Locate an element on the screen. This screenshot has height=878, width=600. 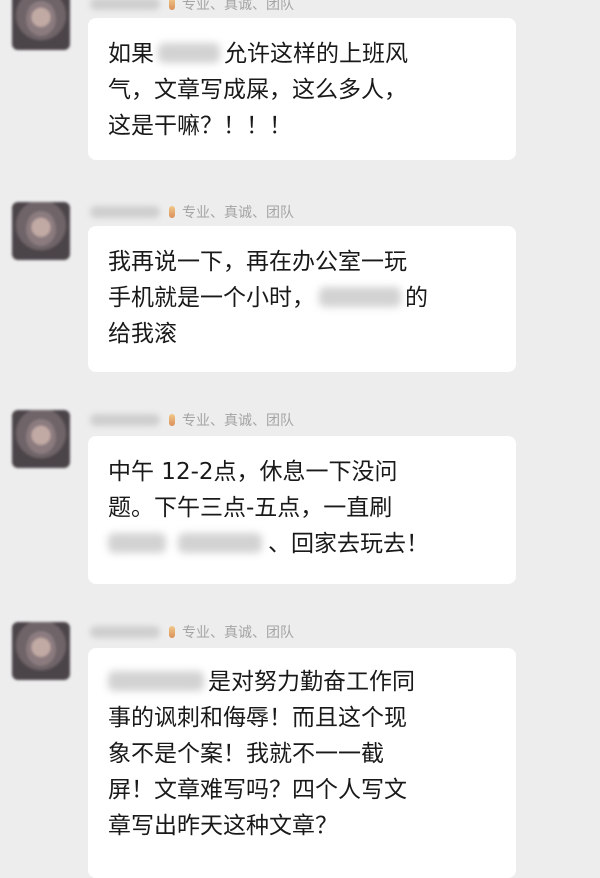
message-bubble: 如果 允许这样的上班风 气，文章写成屎，这么多人， 这是干嘛？！！！ is located at coordinates (302, 89).